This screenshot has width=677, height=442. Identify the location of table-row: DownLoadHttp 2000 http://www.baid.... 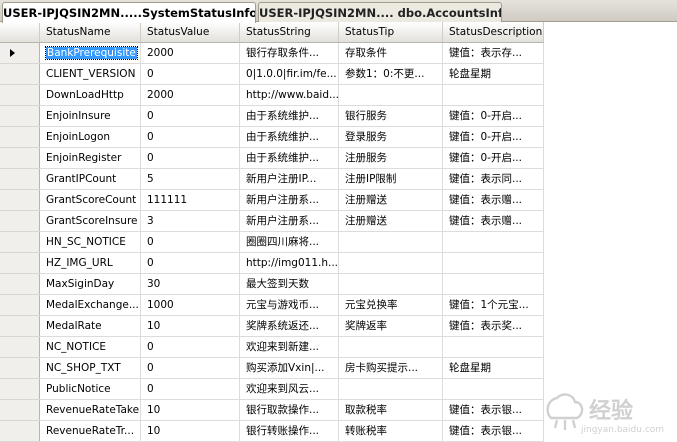
(292, 95).